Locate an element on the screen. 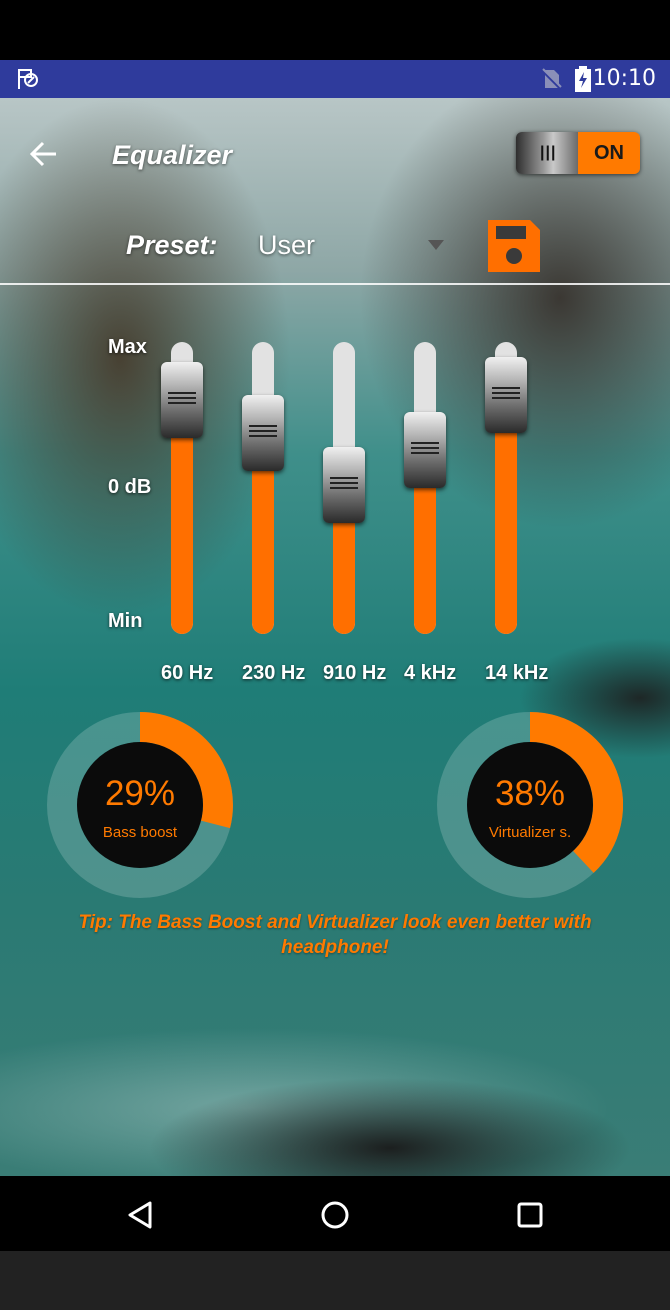 This screenshot has height=1310, width=670. bass-boost-value: 29% is located at coordinates (140, 793).